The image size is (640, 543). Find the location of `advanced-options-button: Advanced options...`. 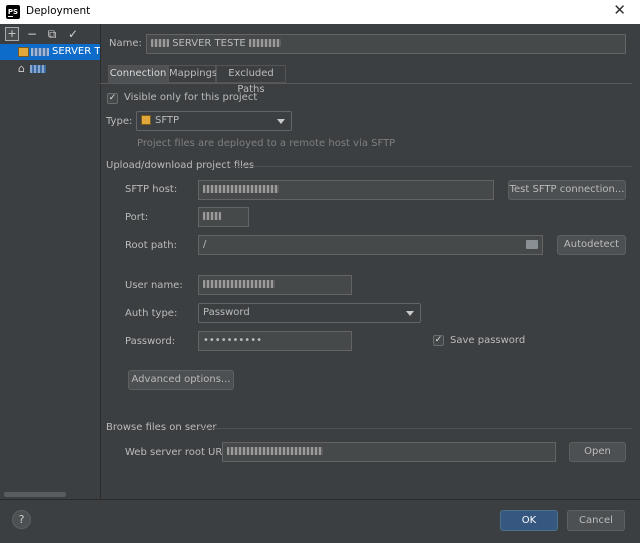

advanced-options-button: Advanced options... is located at coordinates (181, 380).